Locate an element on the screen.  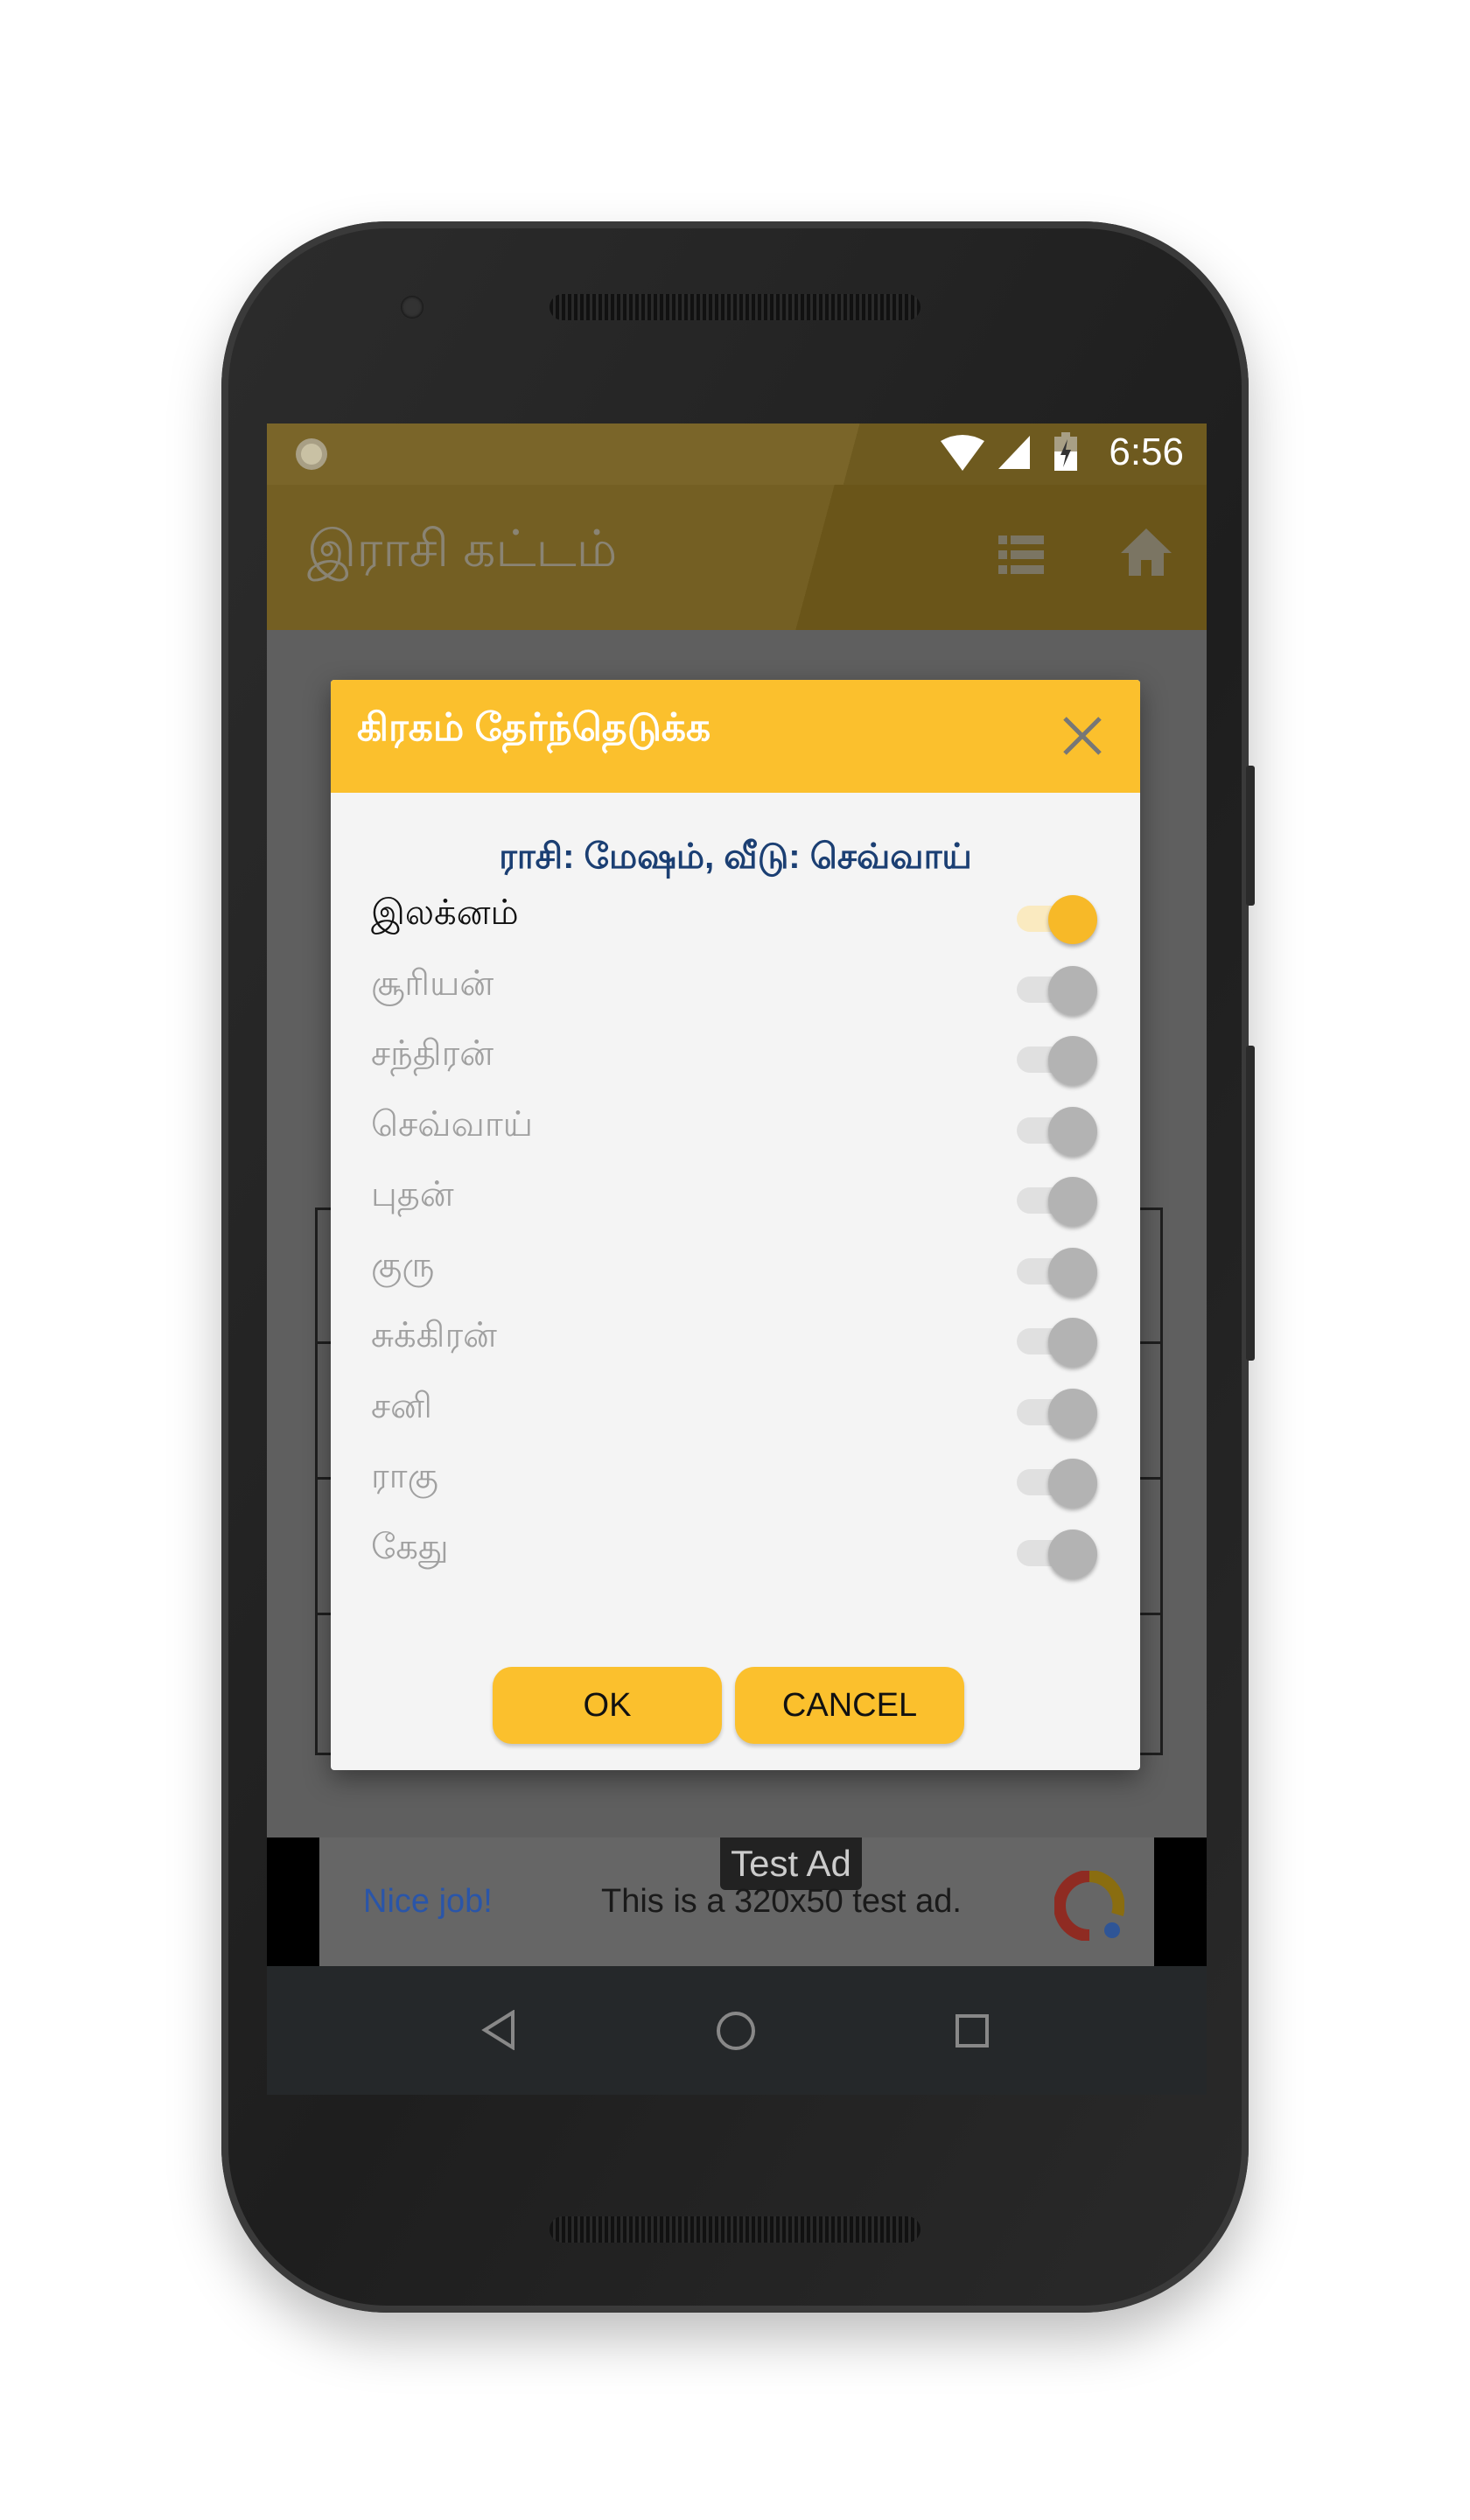
planet-label: புதன் is located at coordinates (412, 1194).